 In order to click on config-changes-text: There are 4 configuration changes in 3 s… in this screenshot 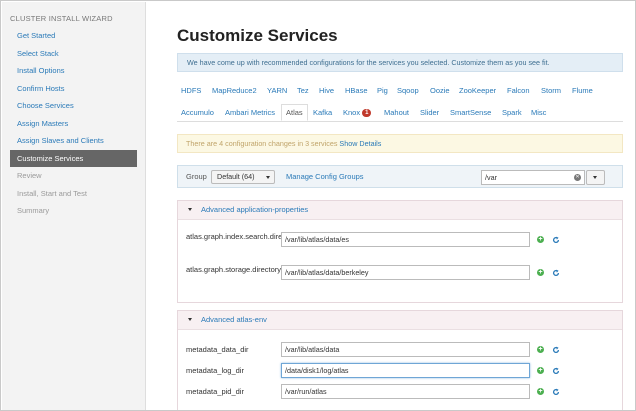, I will do `click(262, 143)`.